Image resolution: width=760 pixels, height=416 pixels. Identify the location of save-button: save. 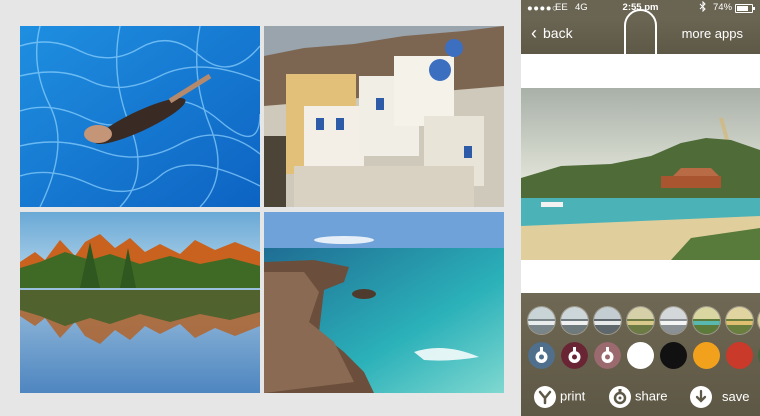
(720, 396).